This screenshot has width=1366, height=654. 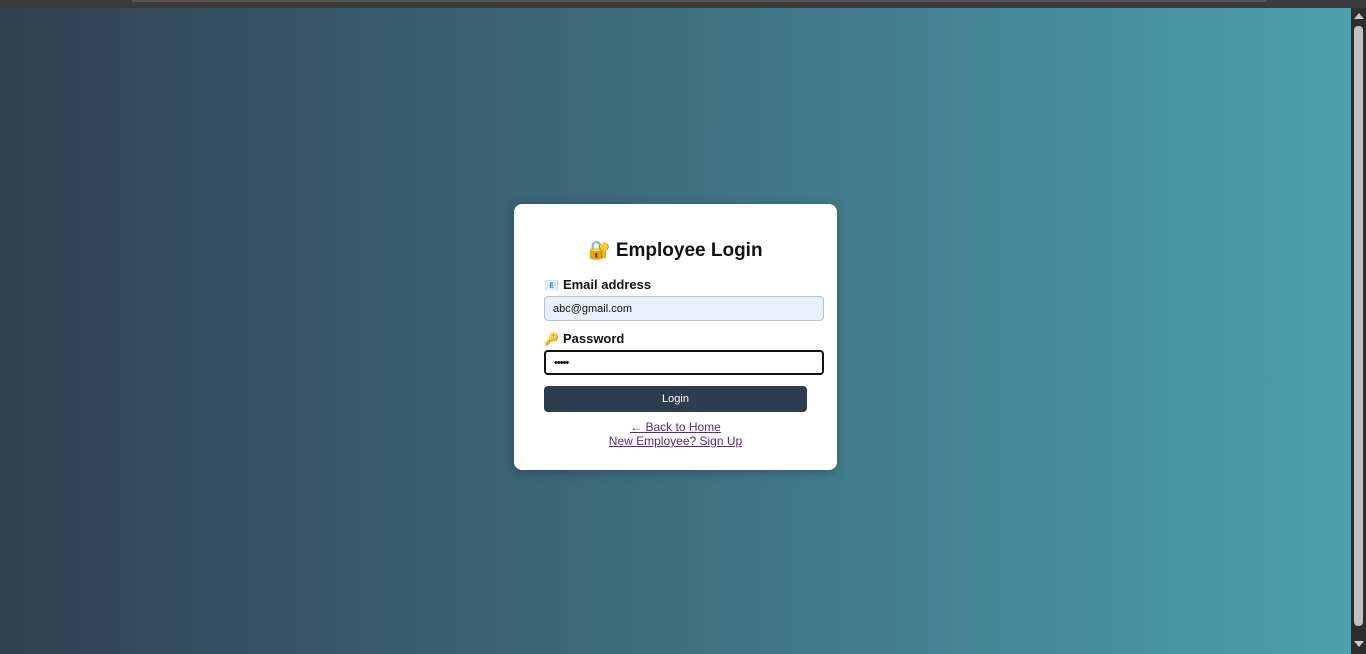 I want to click on scrollbar, so click(x=1358, y=331).